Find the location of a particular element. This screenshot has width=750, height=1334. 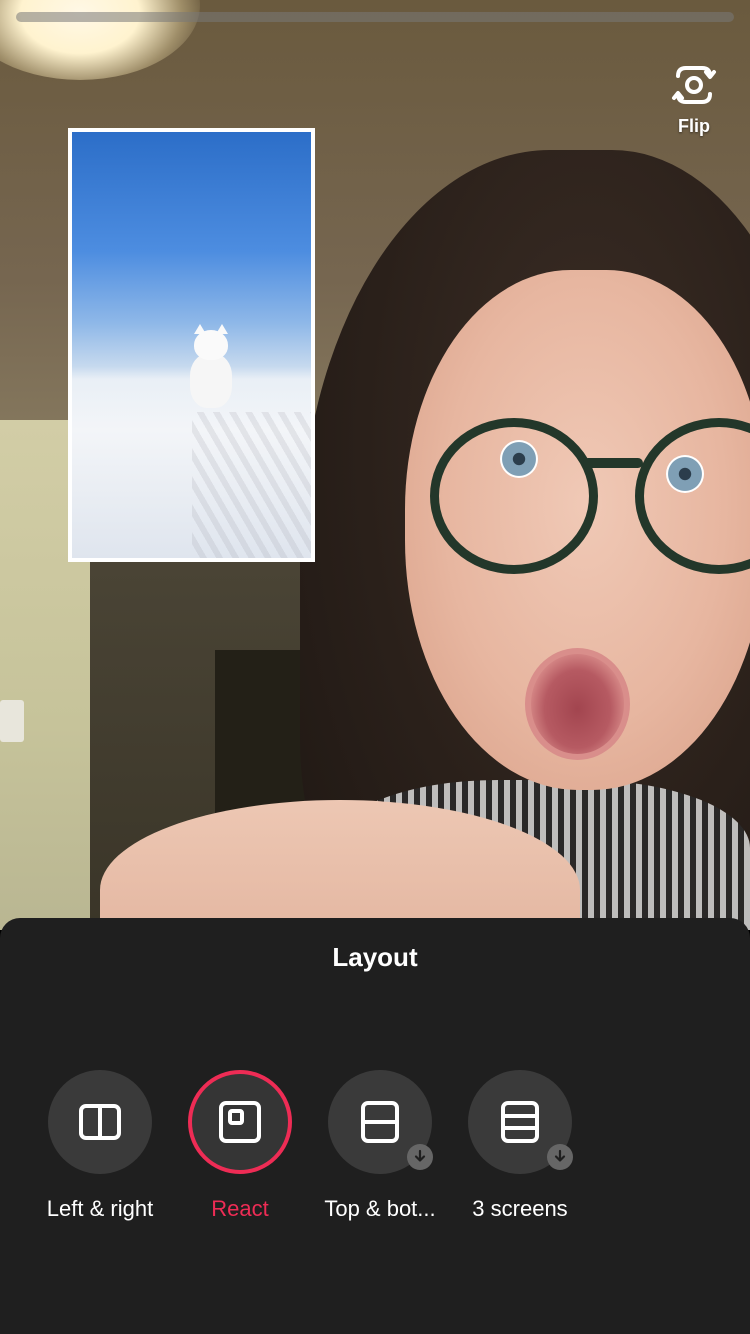

split-left-right-icon is located at coordinates (100, 1122).